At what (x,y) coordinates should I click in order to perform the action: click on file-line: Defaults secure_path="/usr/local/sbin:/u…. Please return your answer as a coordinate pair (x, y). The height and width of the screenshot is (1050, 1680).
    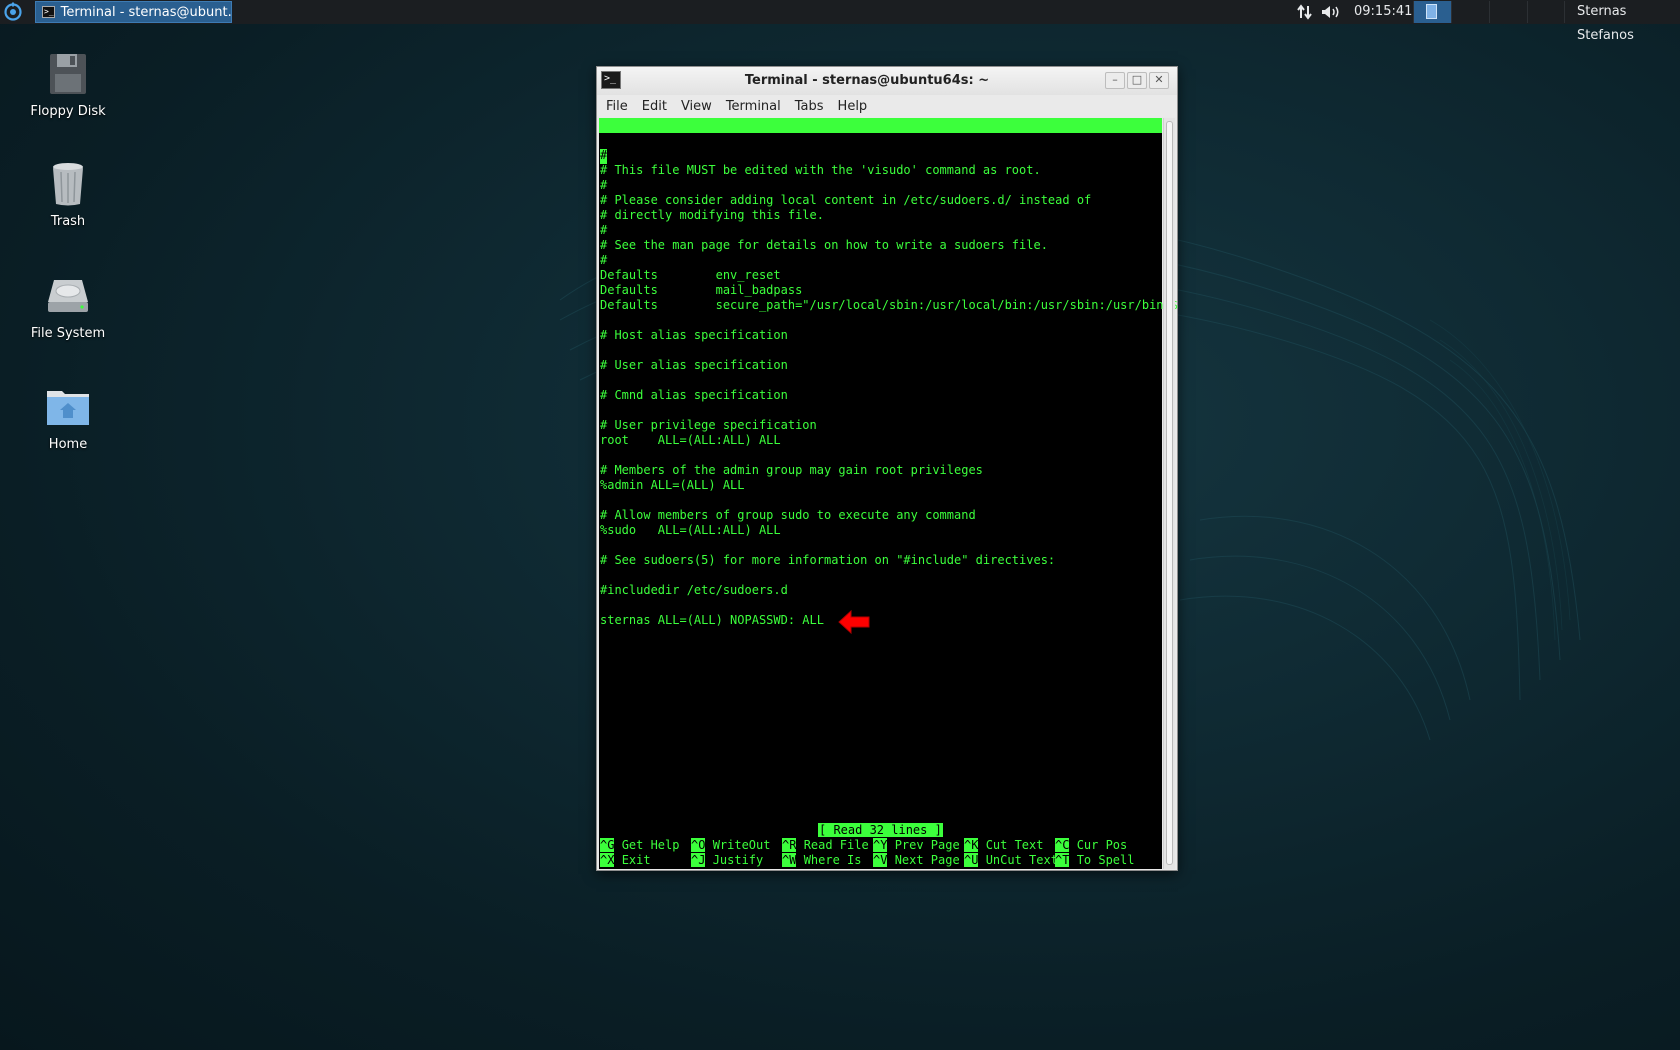
    Looking at the image, I should click on (889, 305).